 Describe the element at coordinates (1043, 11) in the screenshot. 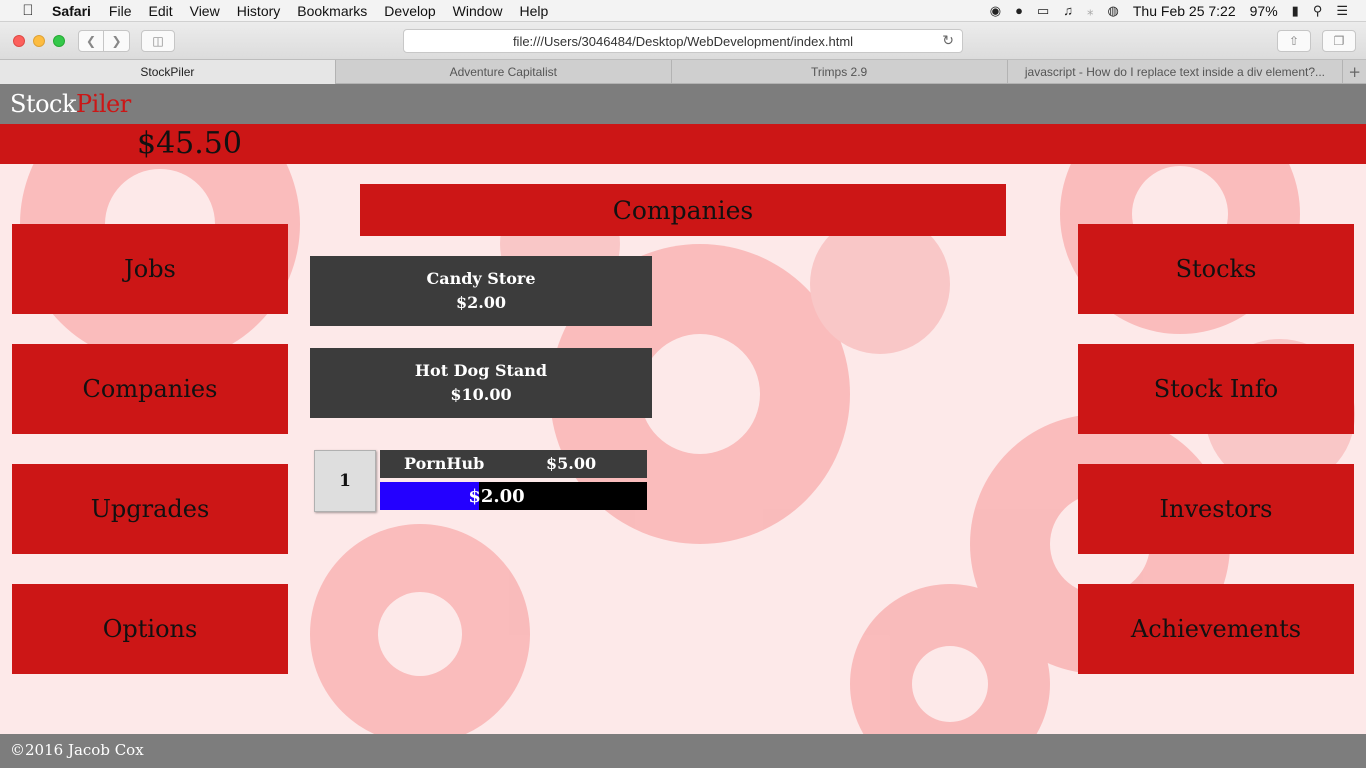

I see `airplay-icon: ▭` at that location.